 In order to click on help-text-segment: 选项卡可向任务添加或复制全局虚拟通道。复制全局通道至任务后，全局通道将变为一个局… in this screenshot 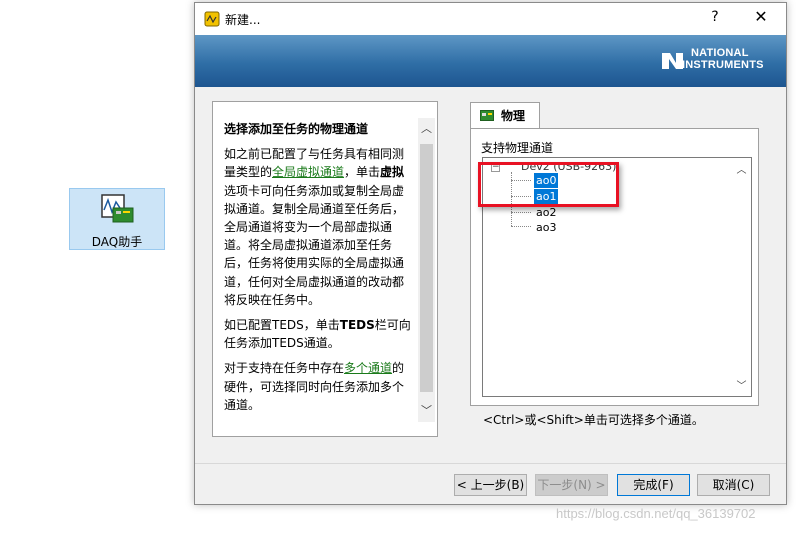, I will do `click(314, 245)`.